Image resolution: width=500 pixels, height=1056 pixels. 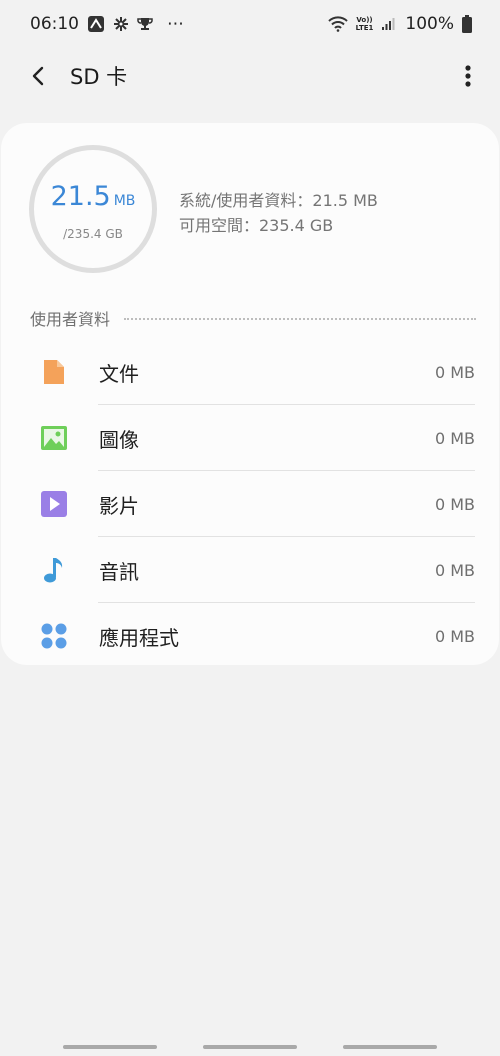 I want to click on section-title: 使用者資料, so click(x=70, y=319).